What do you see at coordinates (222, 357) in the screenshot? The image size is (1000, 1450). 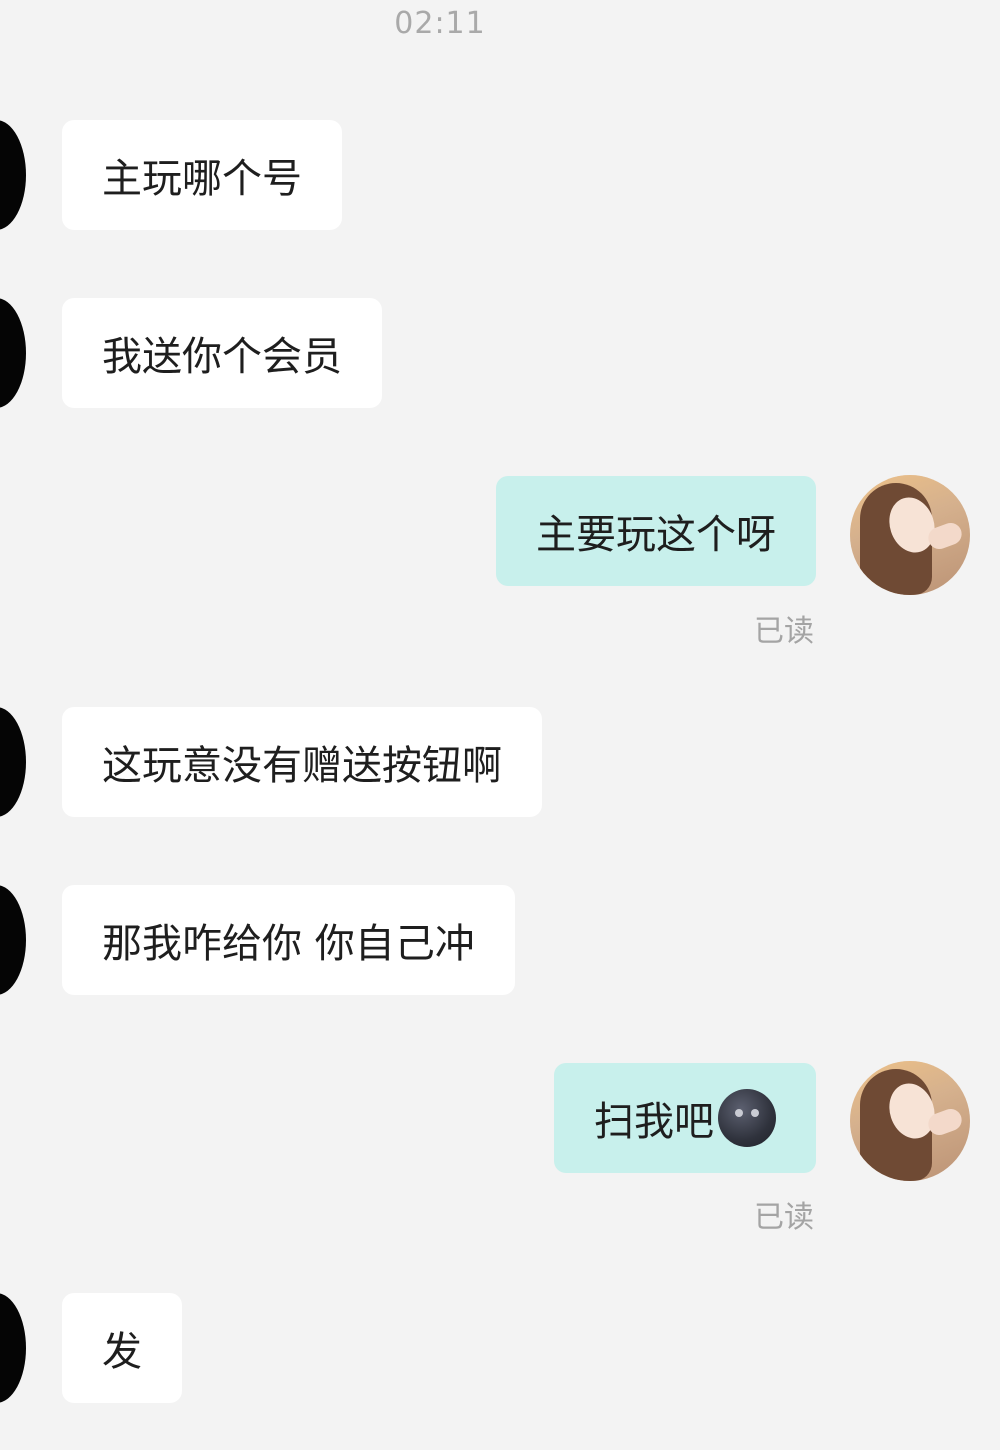 I see `message-text: 我送你个会员` at bounding box center [222, 357].